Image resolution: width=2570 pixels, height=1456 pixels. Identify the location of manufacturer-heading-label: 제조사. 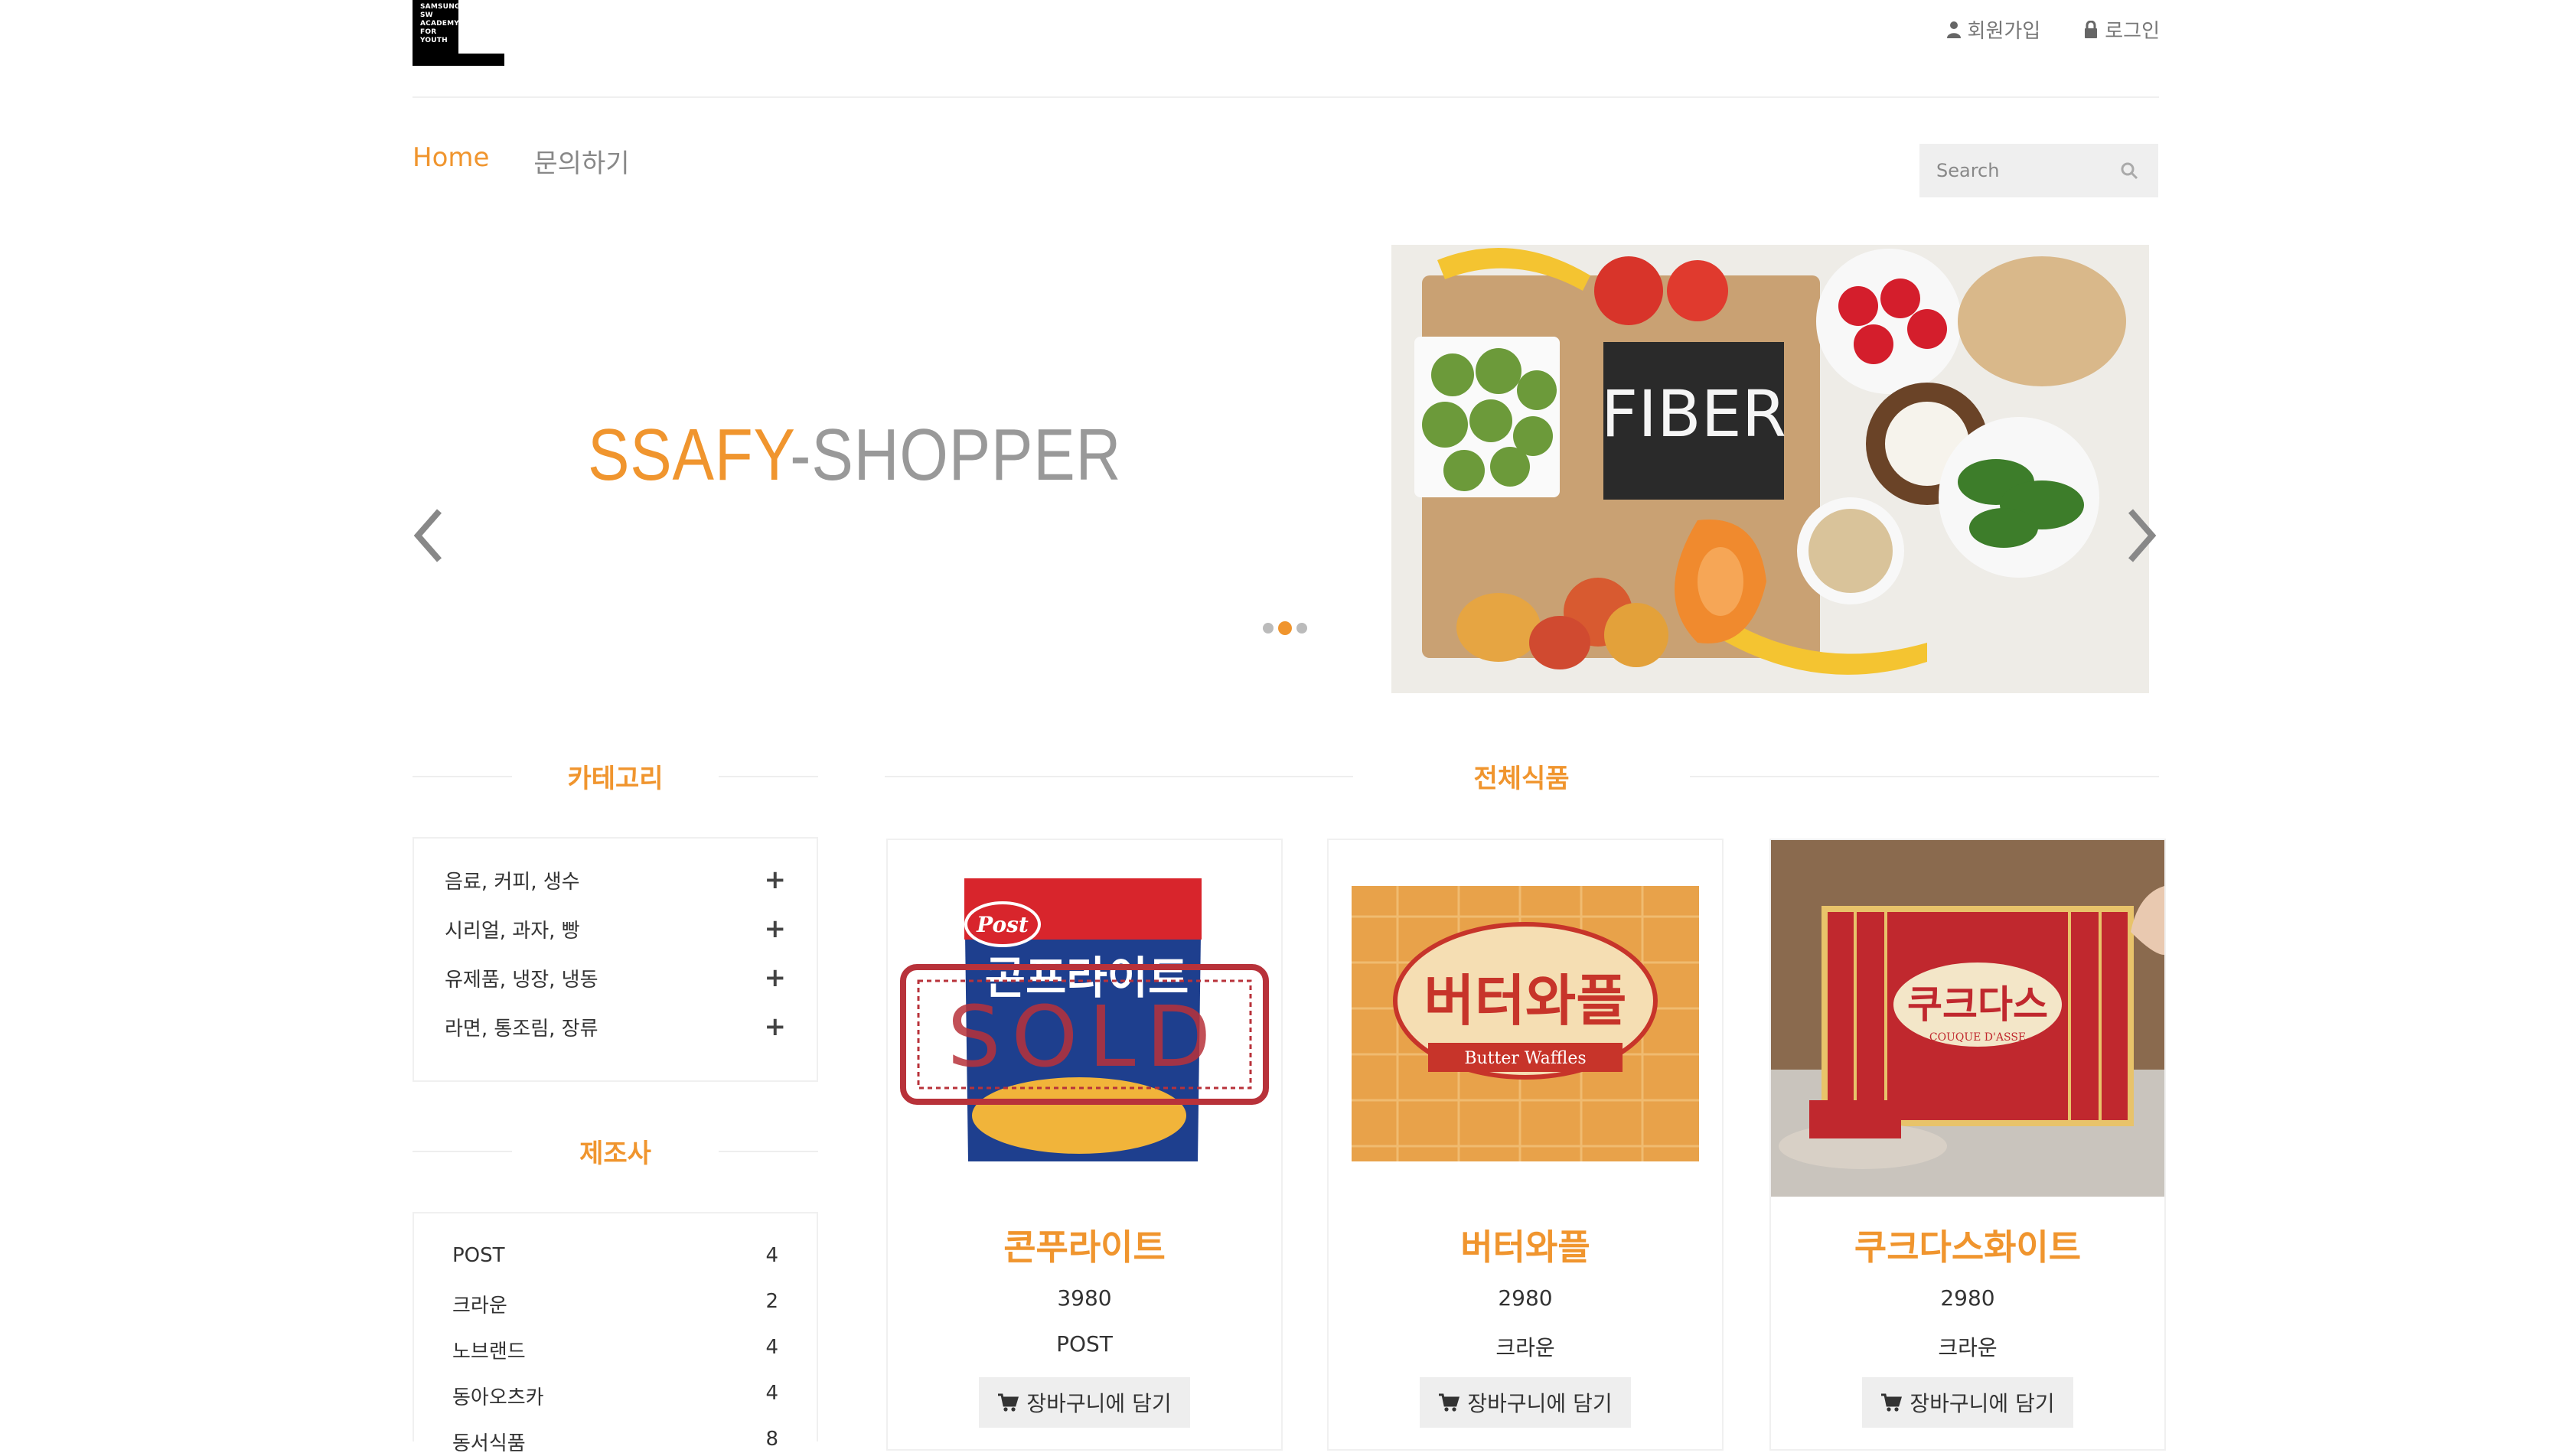
(615, 1153).